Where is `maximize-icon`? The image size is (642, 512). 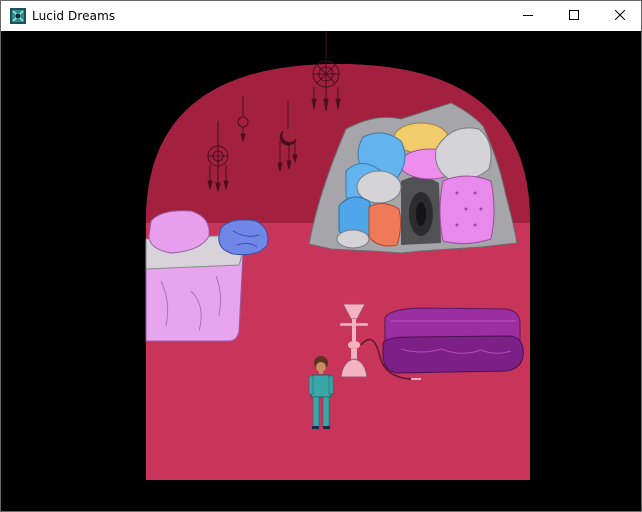 maximize-icon is located at coordinates (574, 16).